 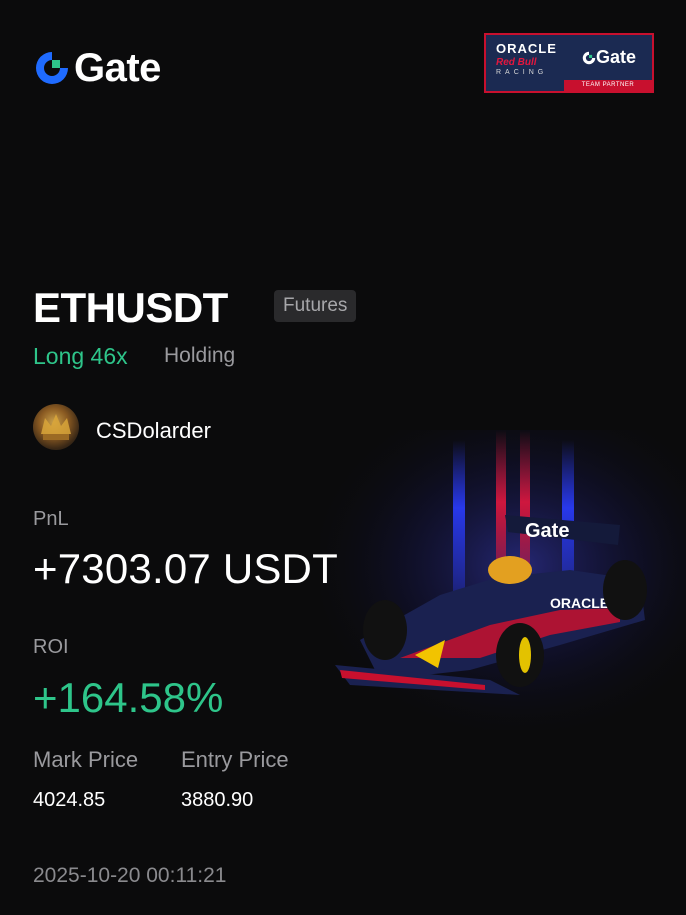 I want to click on pair-symbol: ETHUSDT, so click(x=130, y=307).